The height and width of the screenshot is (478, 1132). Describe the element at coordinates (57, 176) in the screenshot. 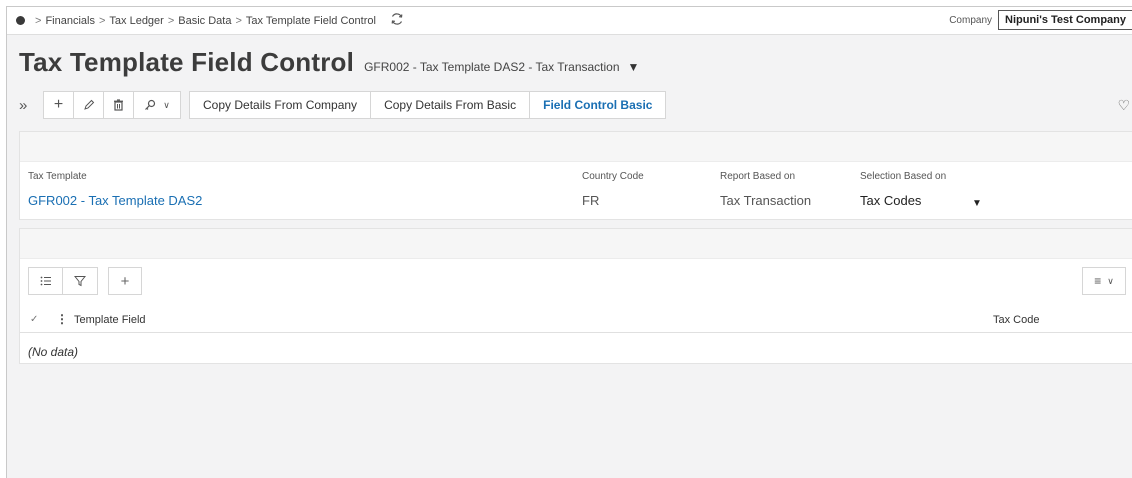

I see `tax-template-label: Tax Template` at that location.